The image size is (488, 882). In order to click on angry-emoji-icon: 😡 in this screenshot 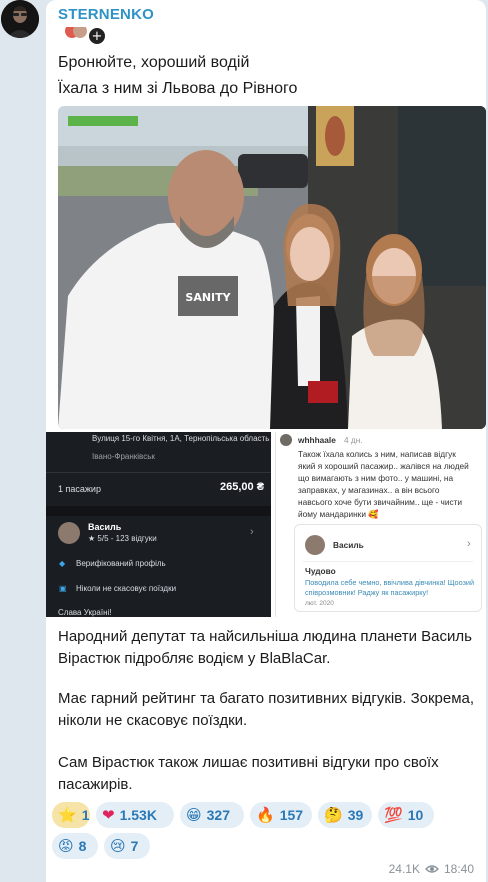, I will do `click(66, 846)`.